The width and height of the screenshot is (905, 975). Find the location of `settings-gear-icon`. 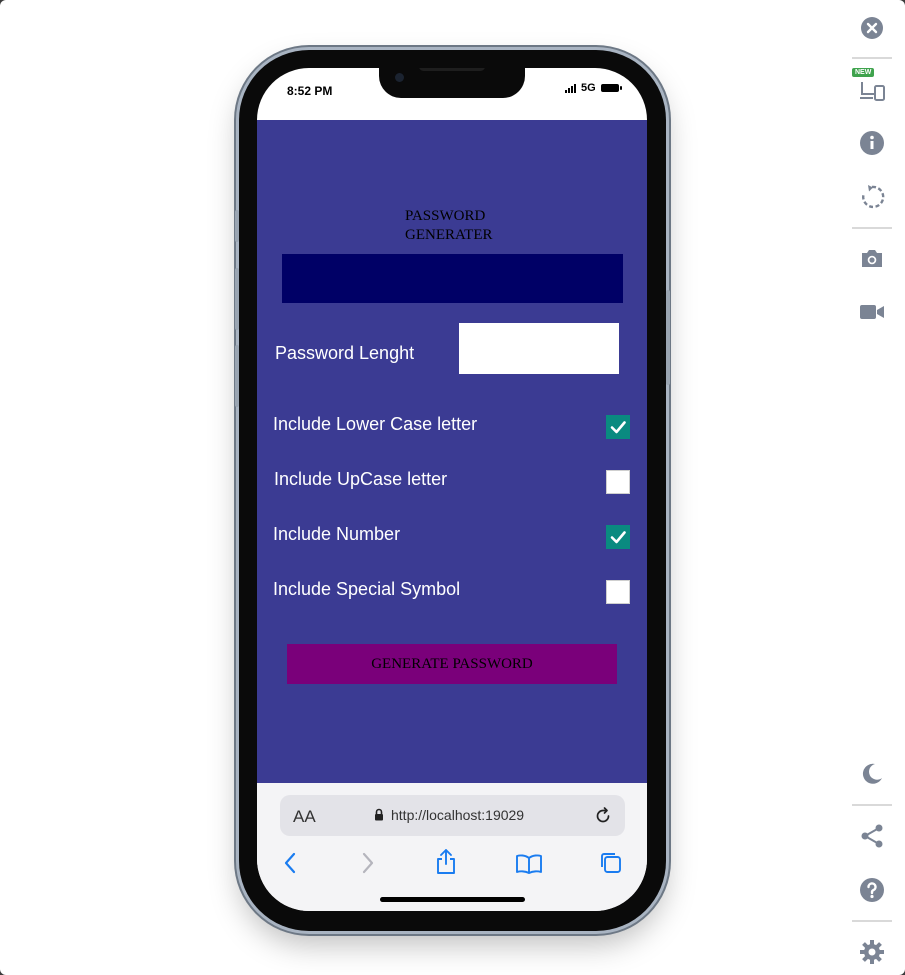

settings-gear-icon is located at coordinates (872, 952).